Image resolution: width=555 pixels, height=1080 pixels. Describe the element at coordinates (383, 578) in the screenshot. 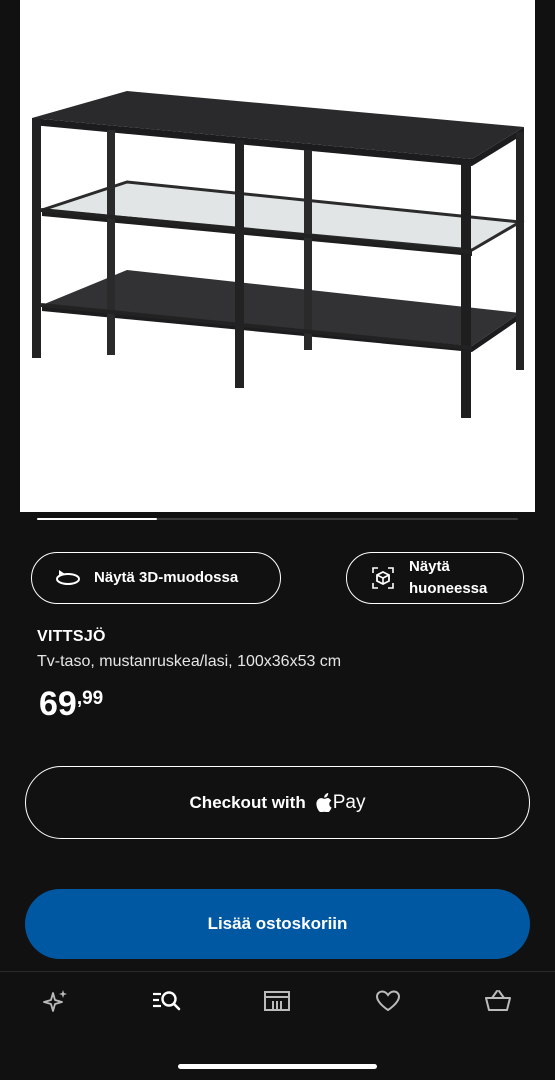

I see `ar-cube-icon` at that location.